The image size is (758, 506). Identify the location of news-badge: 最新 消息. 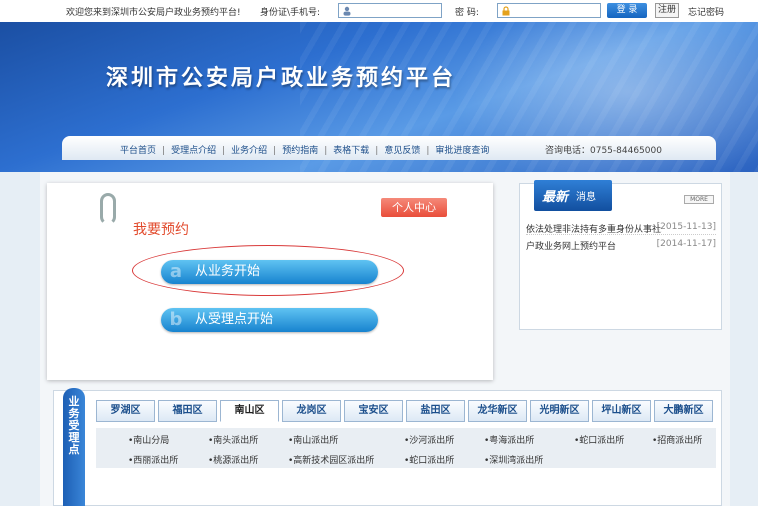
(573, 195).